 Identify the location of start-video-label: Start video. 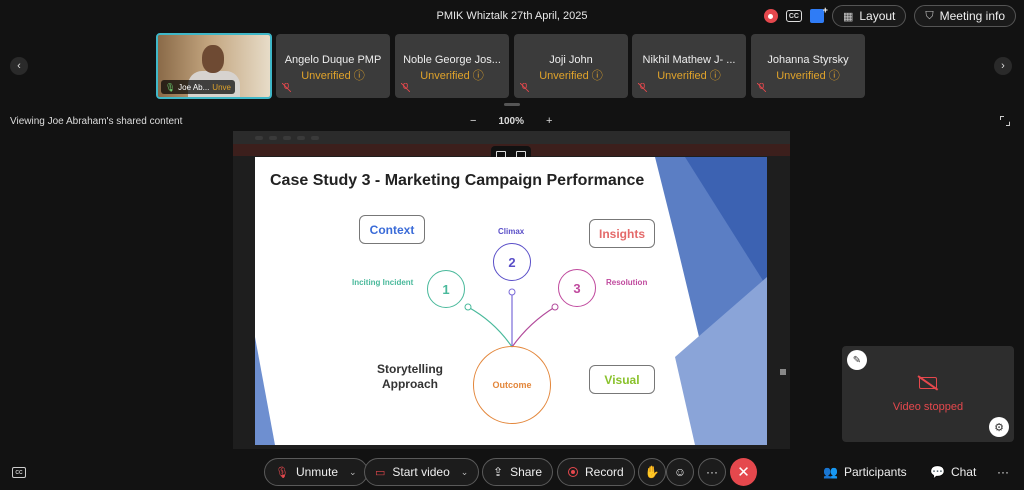
(421, 472).